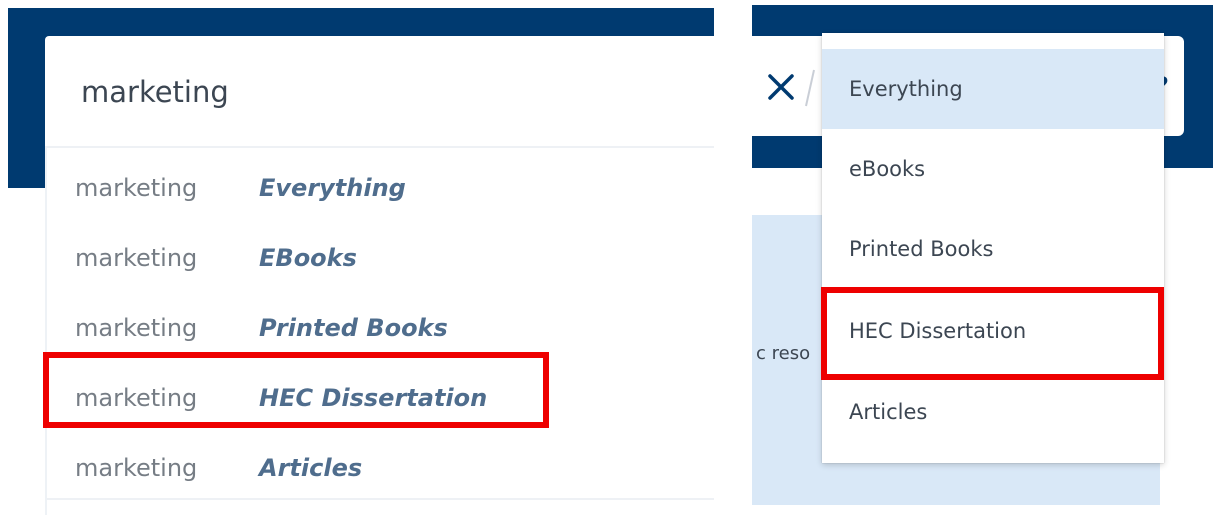  Describe the element at coordinates (783, 353) in the screenshot. I see `background-text: c reso` at that location.